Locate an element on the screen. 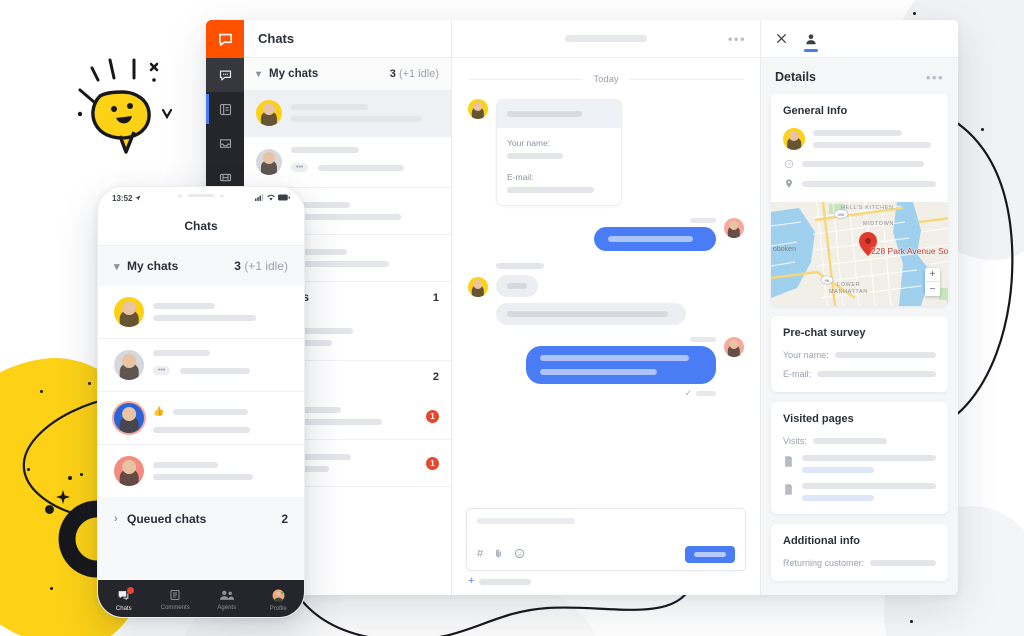  location-arrow-icon is located at coordinates (138, 198).